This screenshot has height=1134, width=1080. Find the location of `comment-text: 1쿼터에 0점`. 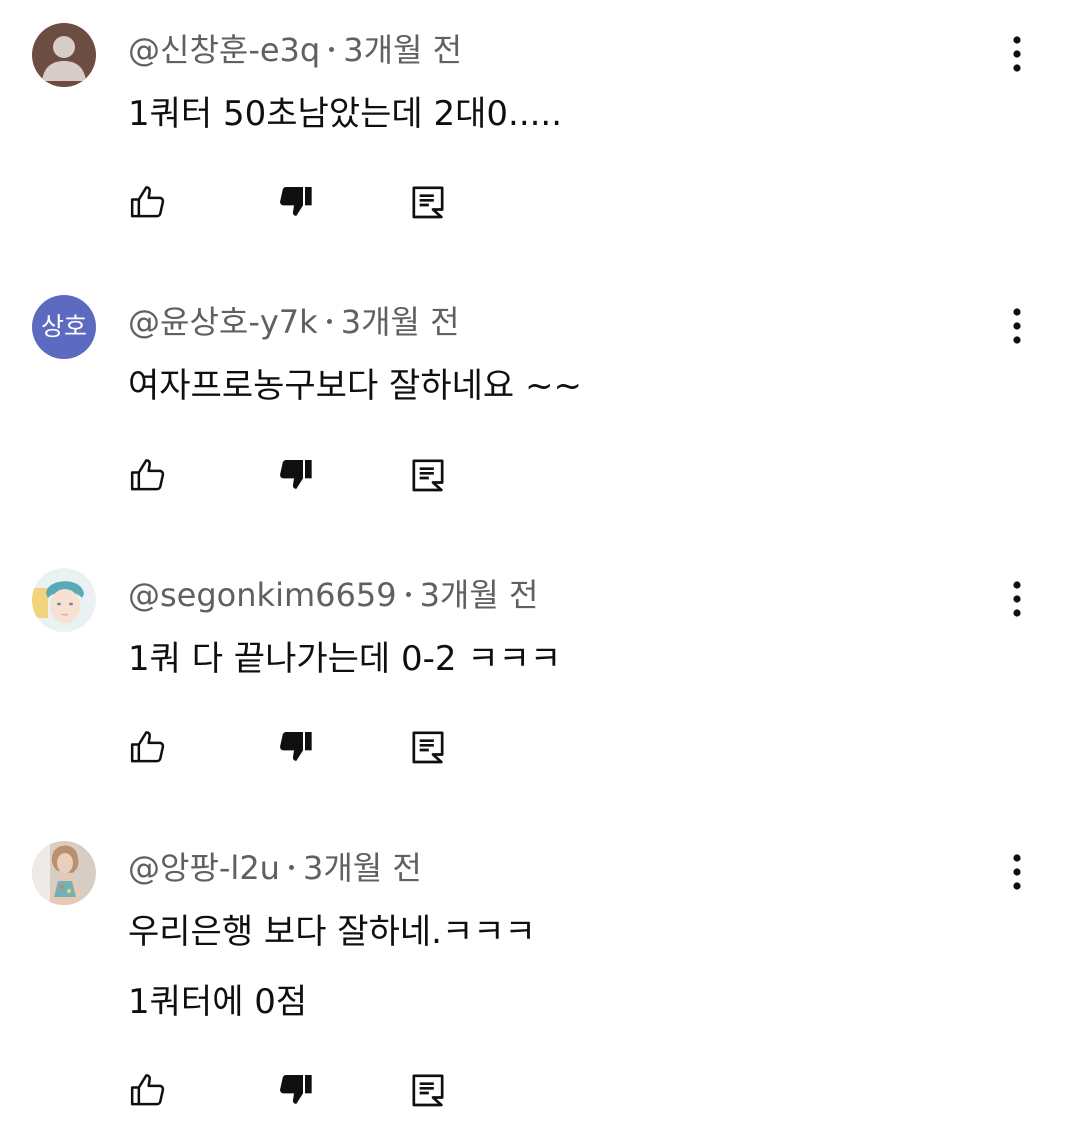

comment-text: 1쿼터에 0점 is located at coordinates (218, 1002).